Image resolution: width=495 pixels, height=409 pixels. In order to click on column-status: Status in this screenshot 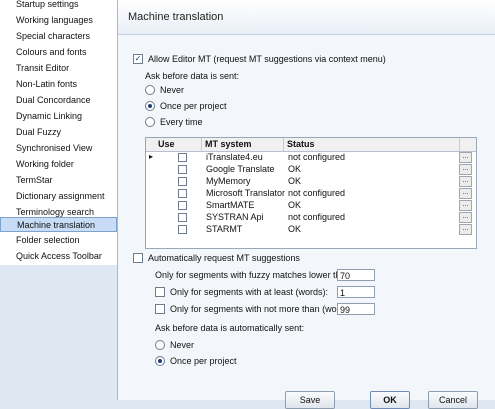, I will do `click(372, 144)`.